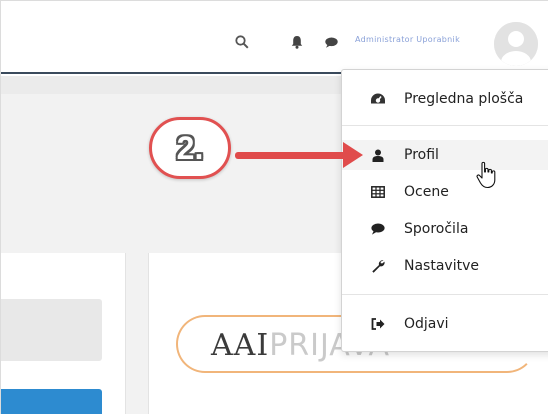  I want to click on menu-item-profile: Profil, so click(445, 155).